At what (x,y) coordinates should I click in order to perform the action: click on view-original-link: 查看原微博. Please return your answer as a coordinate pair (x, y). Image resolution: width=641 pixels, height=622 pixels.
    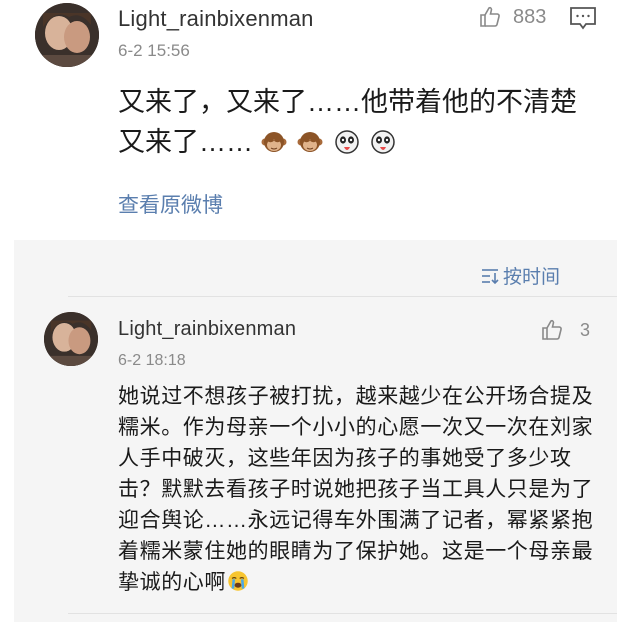
    Looking at the image, I should click on (170, 204).